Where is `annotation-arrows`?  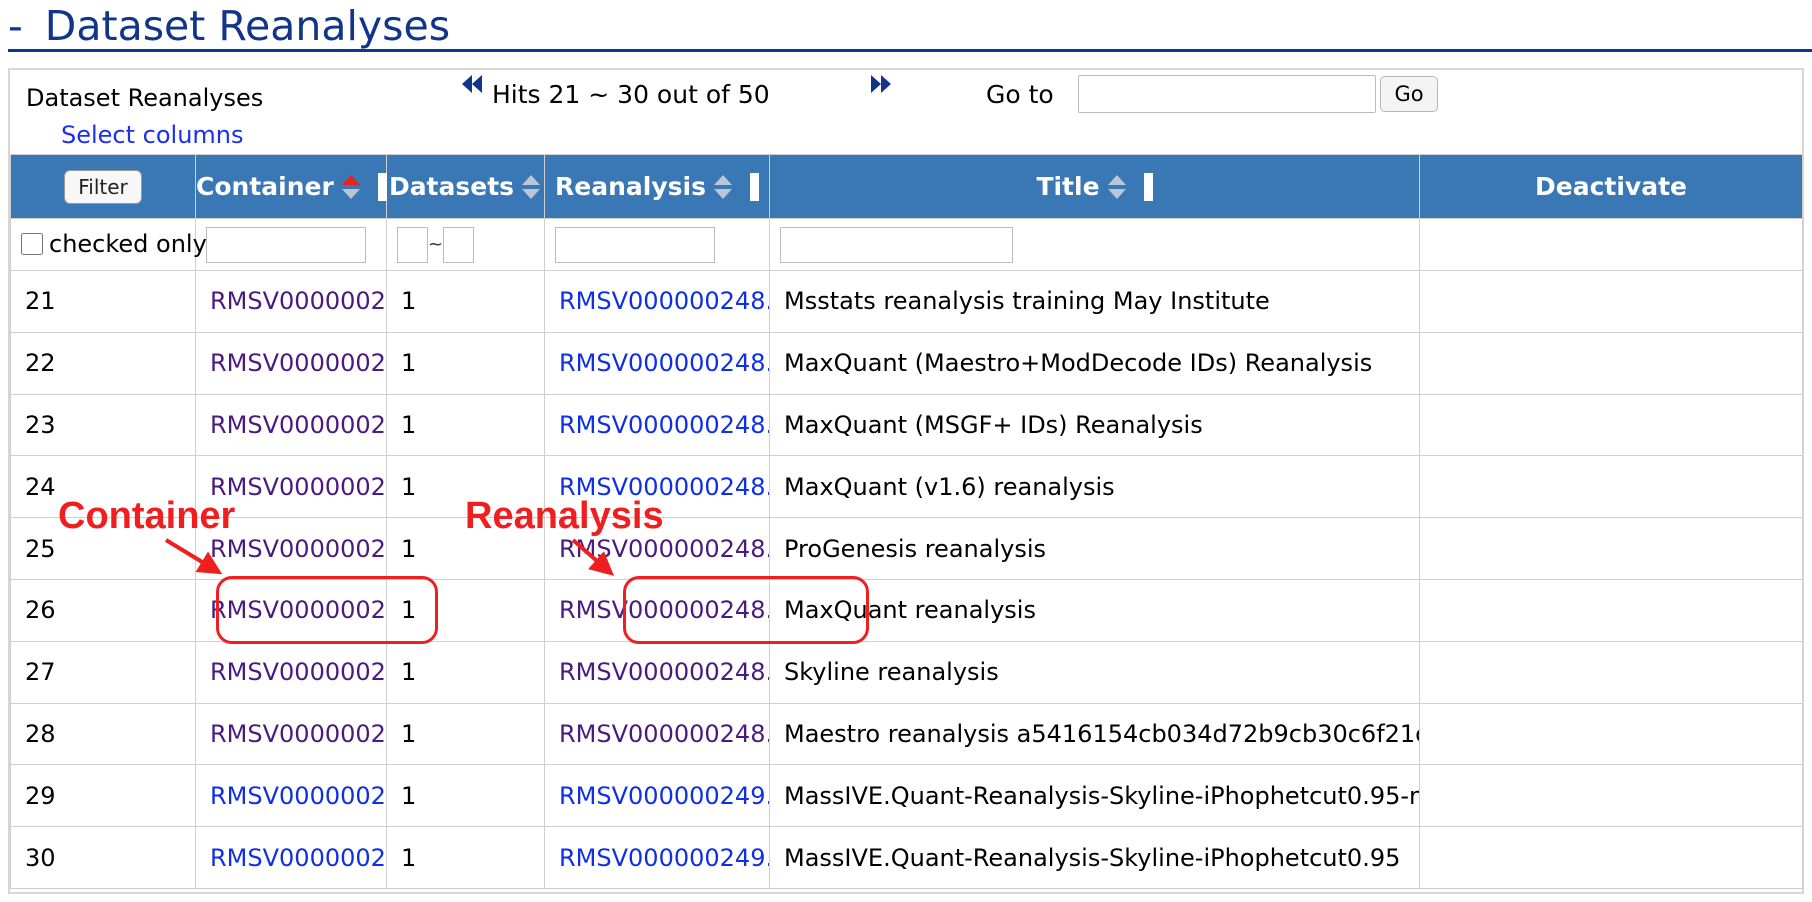 annotation-arrows is located at coordinates (389, 557).